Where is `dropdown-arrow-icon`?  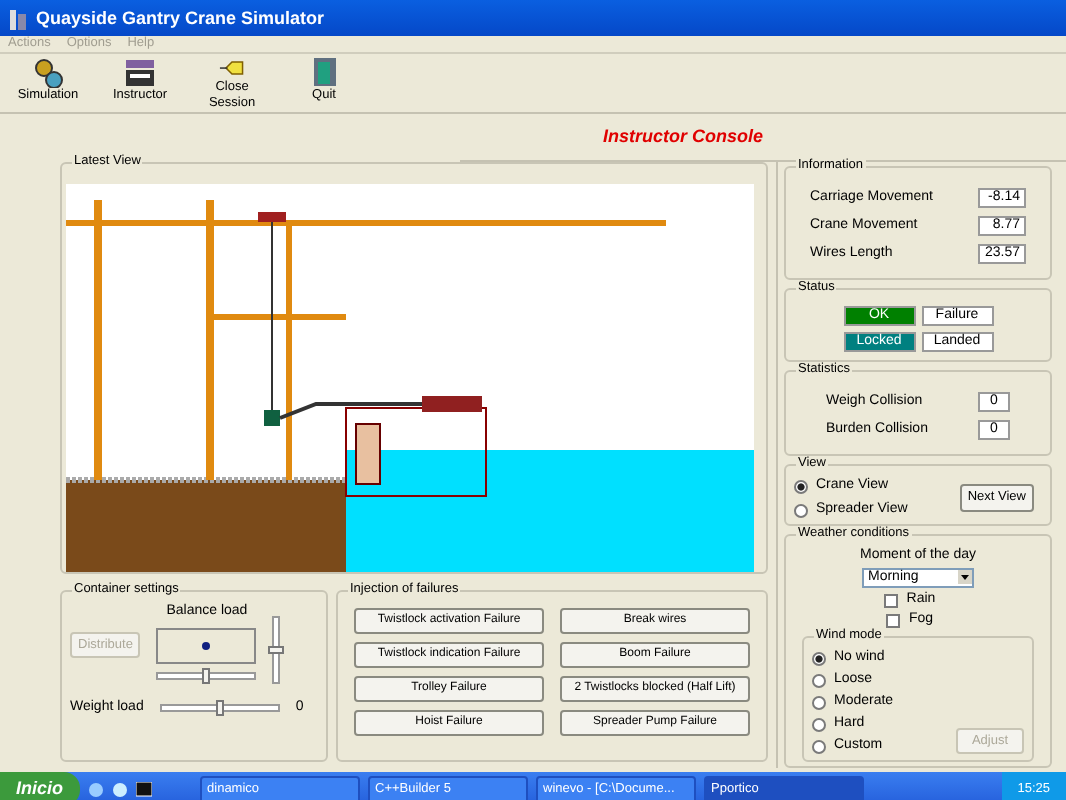 dropdown-arrow-icon is located at coordinates (965, 577).